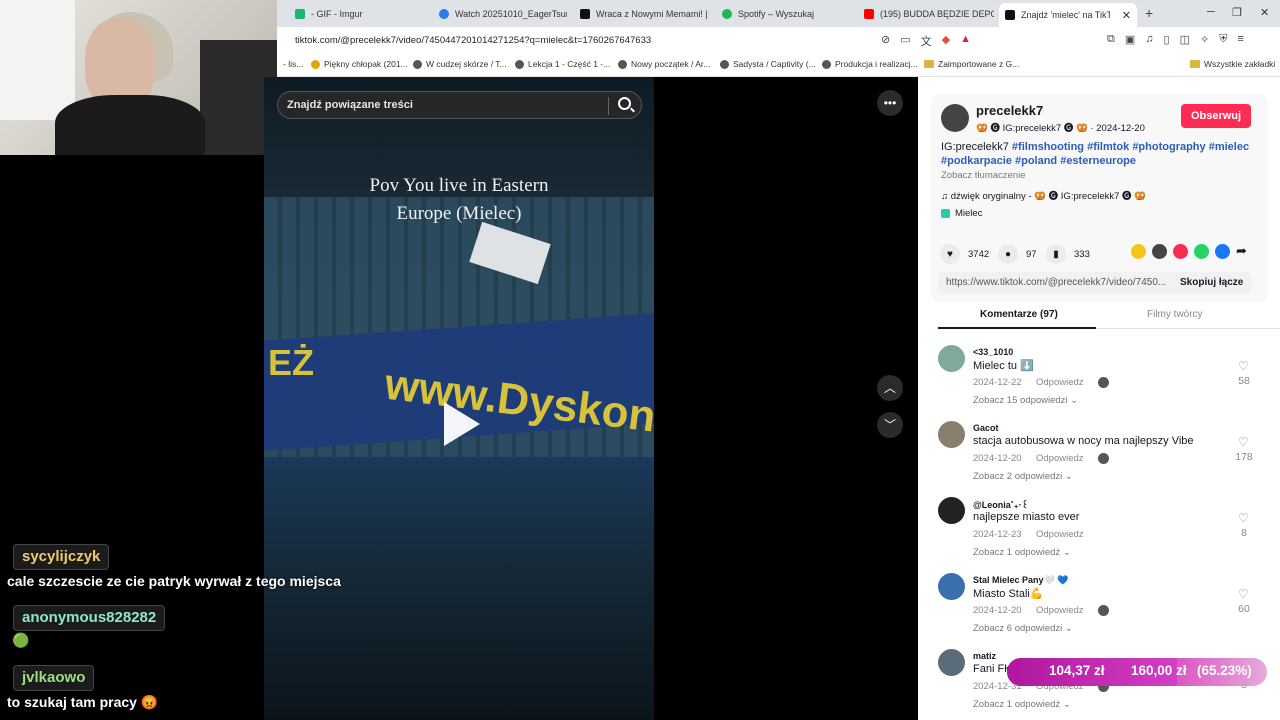 The image size is (1280, 720). What do you see at coordinates (503, 14) in the screenshot?
I see `tab-watch: Watch 20251010_EagerTsunde` at bounding box center [503, 14].